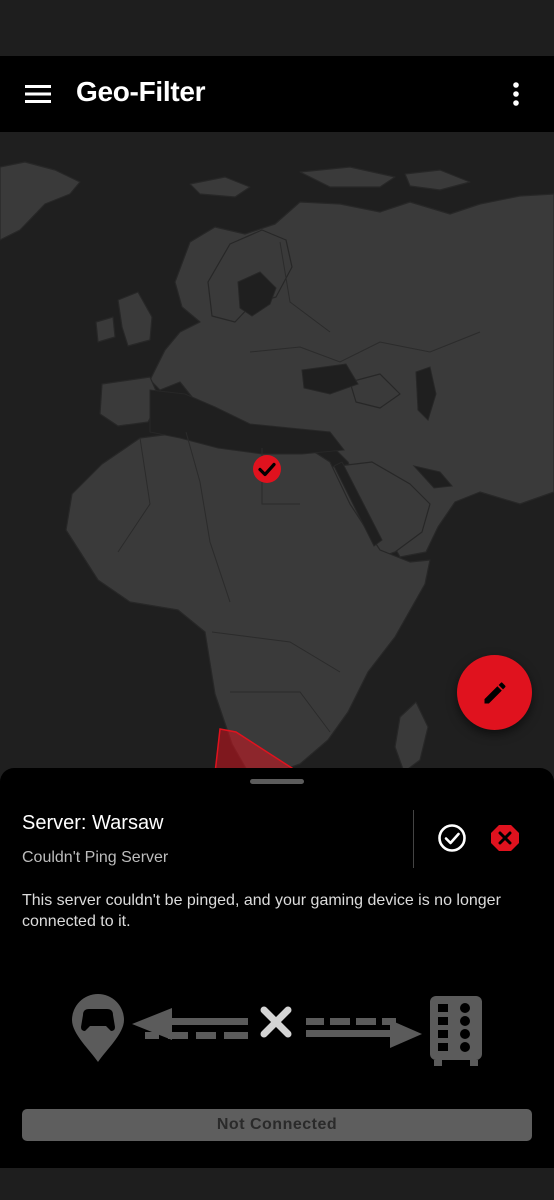  Describe the element at coordinates (267, 469) in the screenshot. I see `check-circle-marker-icon` at that location.